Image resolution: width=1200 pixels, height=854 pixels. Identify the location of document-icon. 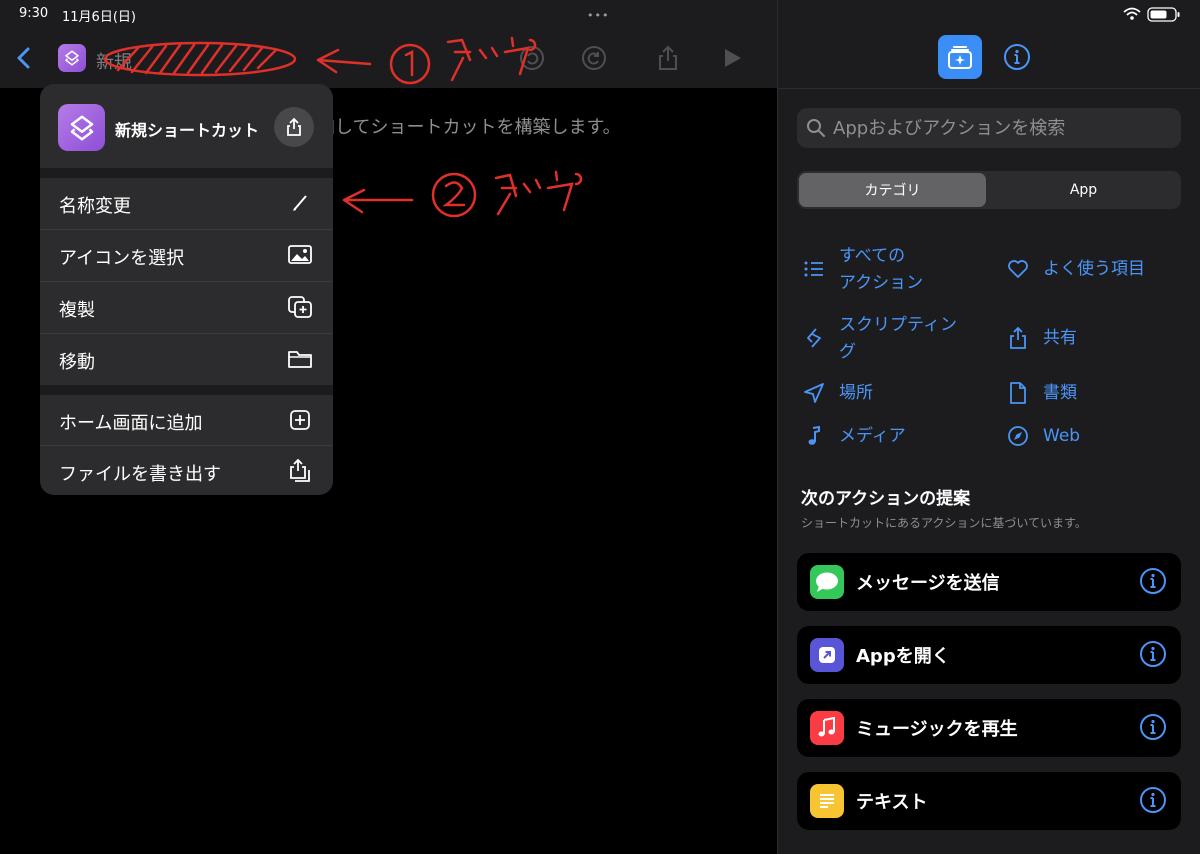
(1018, 393).